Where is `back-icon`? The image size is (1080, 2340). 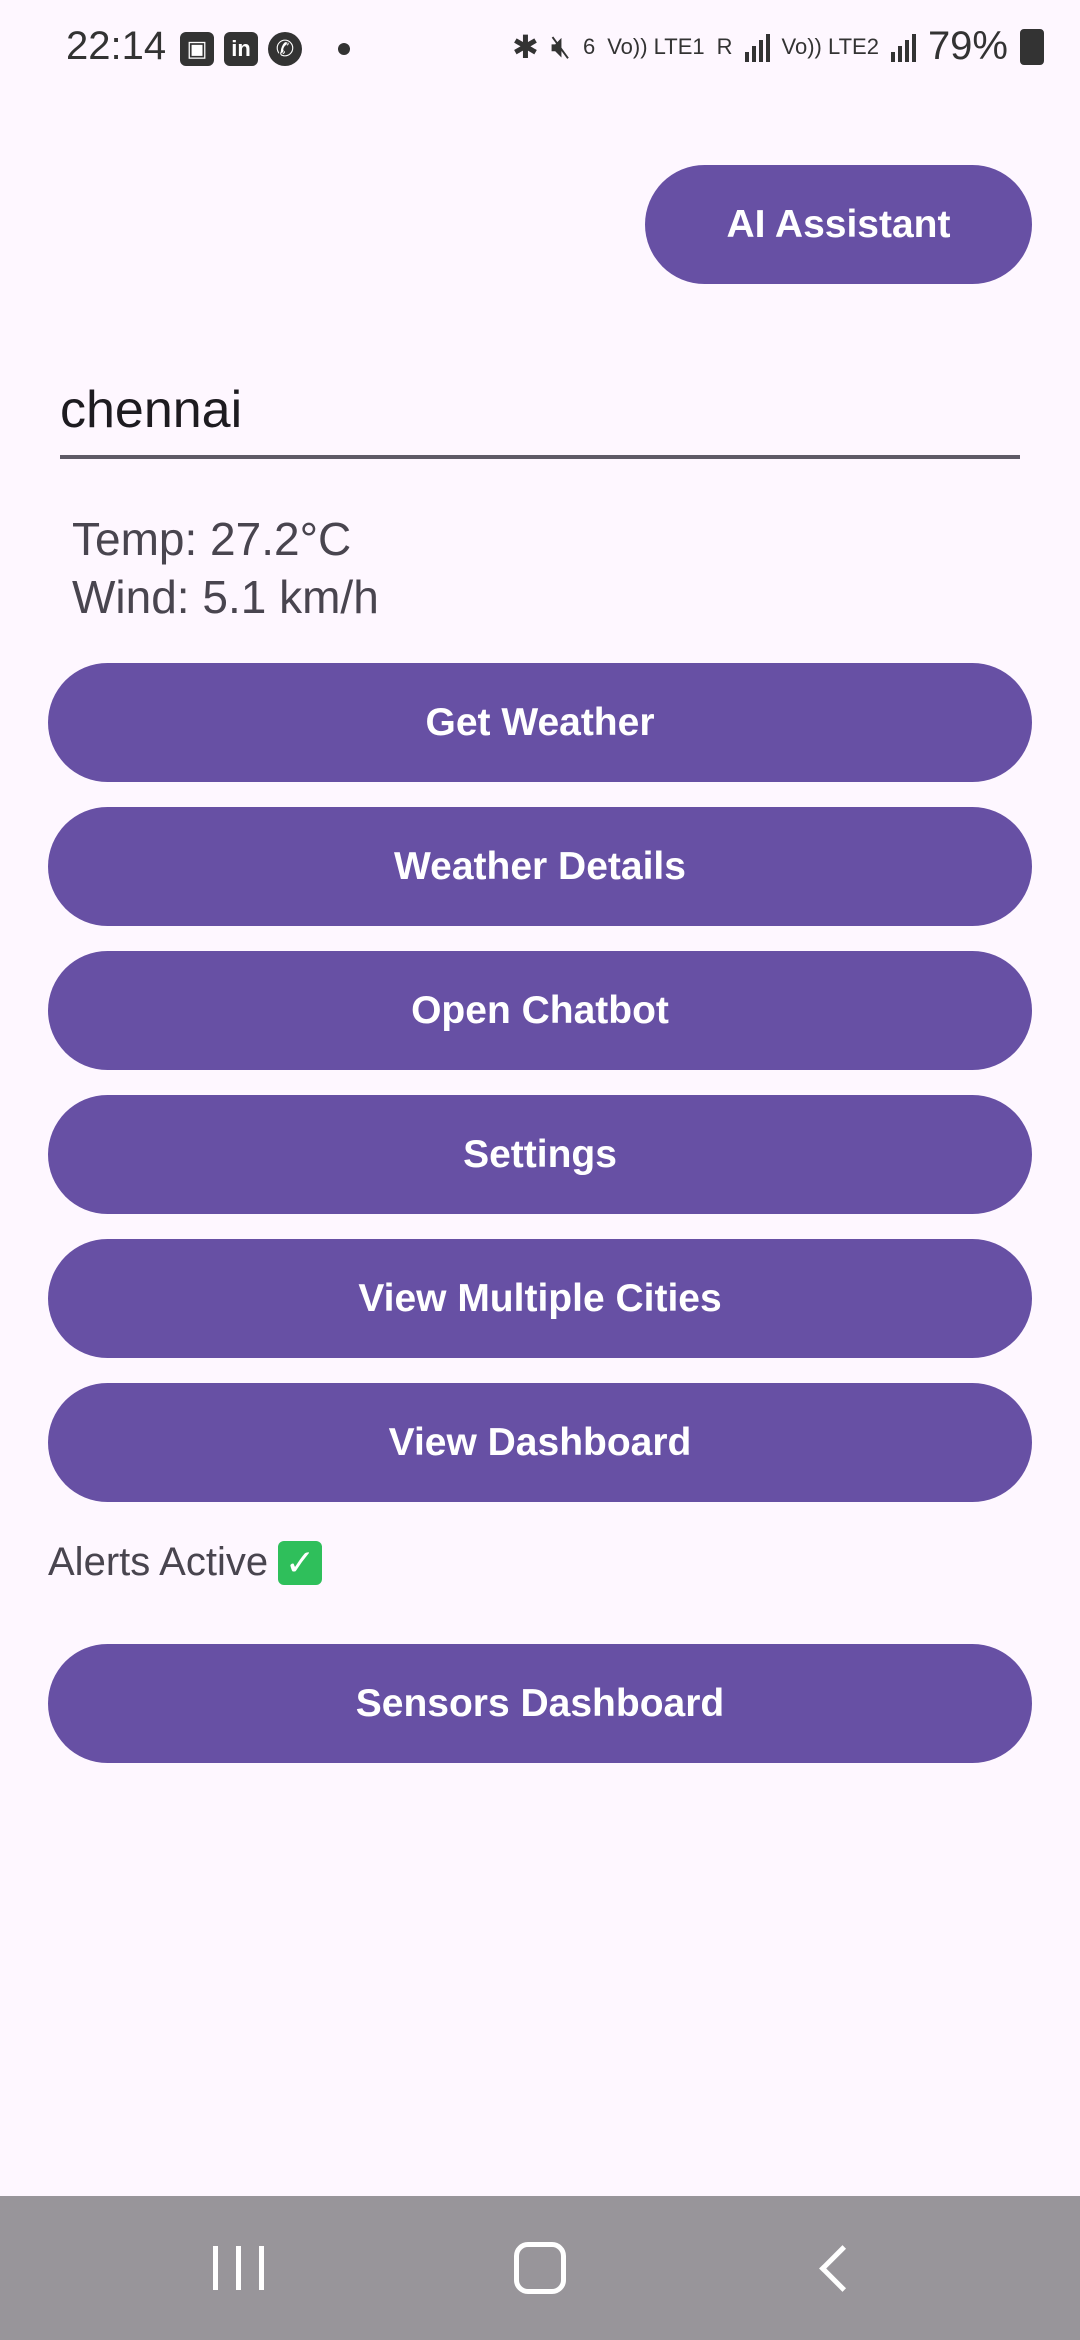 back-icon is located at coordinates (842, 2268).